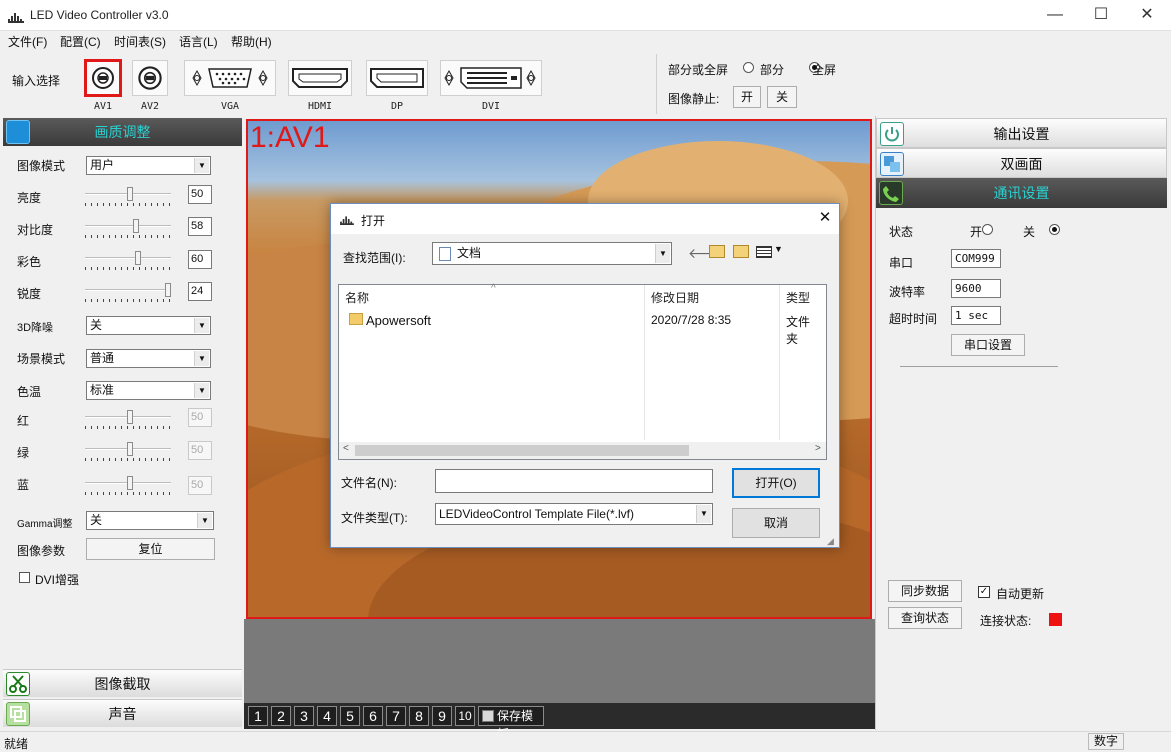 The width and height of the screenshot is (1171, 752). Describe the element at coordinates (798, 297) in the screenshot. I see `column-header-type: 类型` at that location.